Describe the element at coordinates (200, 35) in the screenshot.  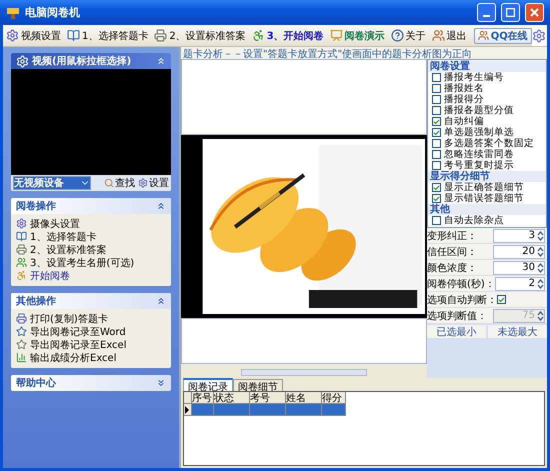
I see `toolbar-button: 2、设置标准答案` at that location.